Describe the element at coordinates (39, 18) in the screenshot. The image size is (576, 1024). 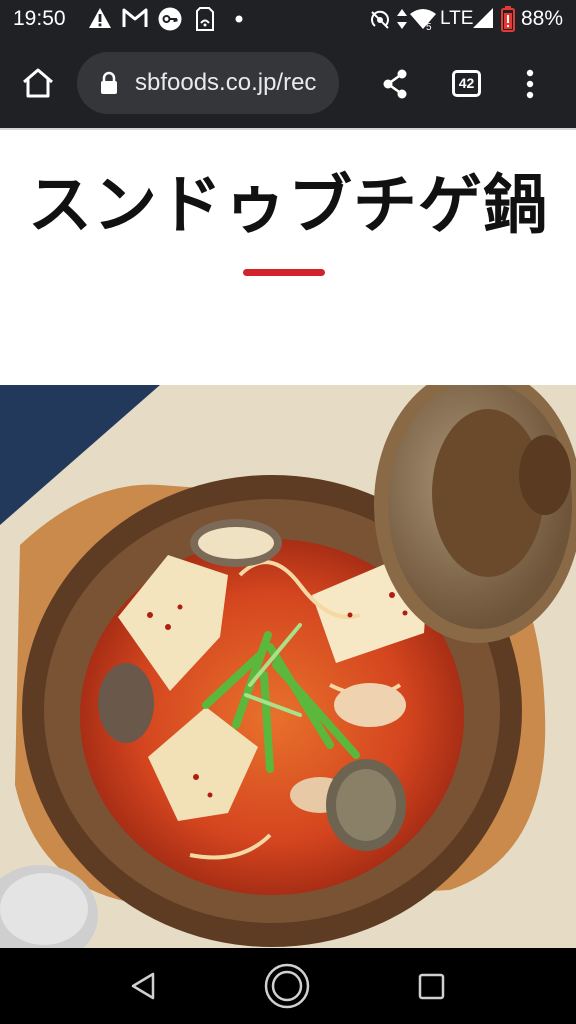
I see `status-time: 19:50` at that location.